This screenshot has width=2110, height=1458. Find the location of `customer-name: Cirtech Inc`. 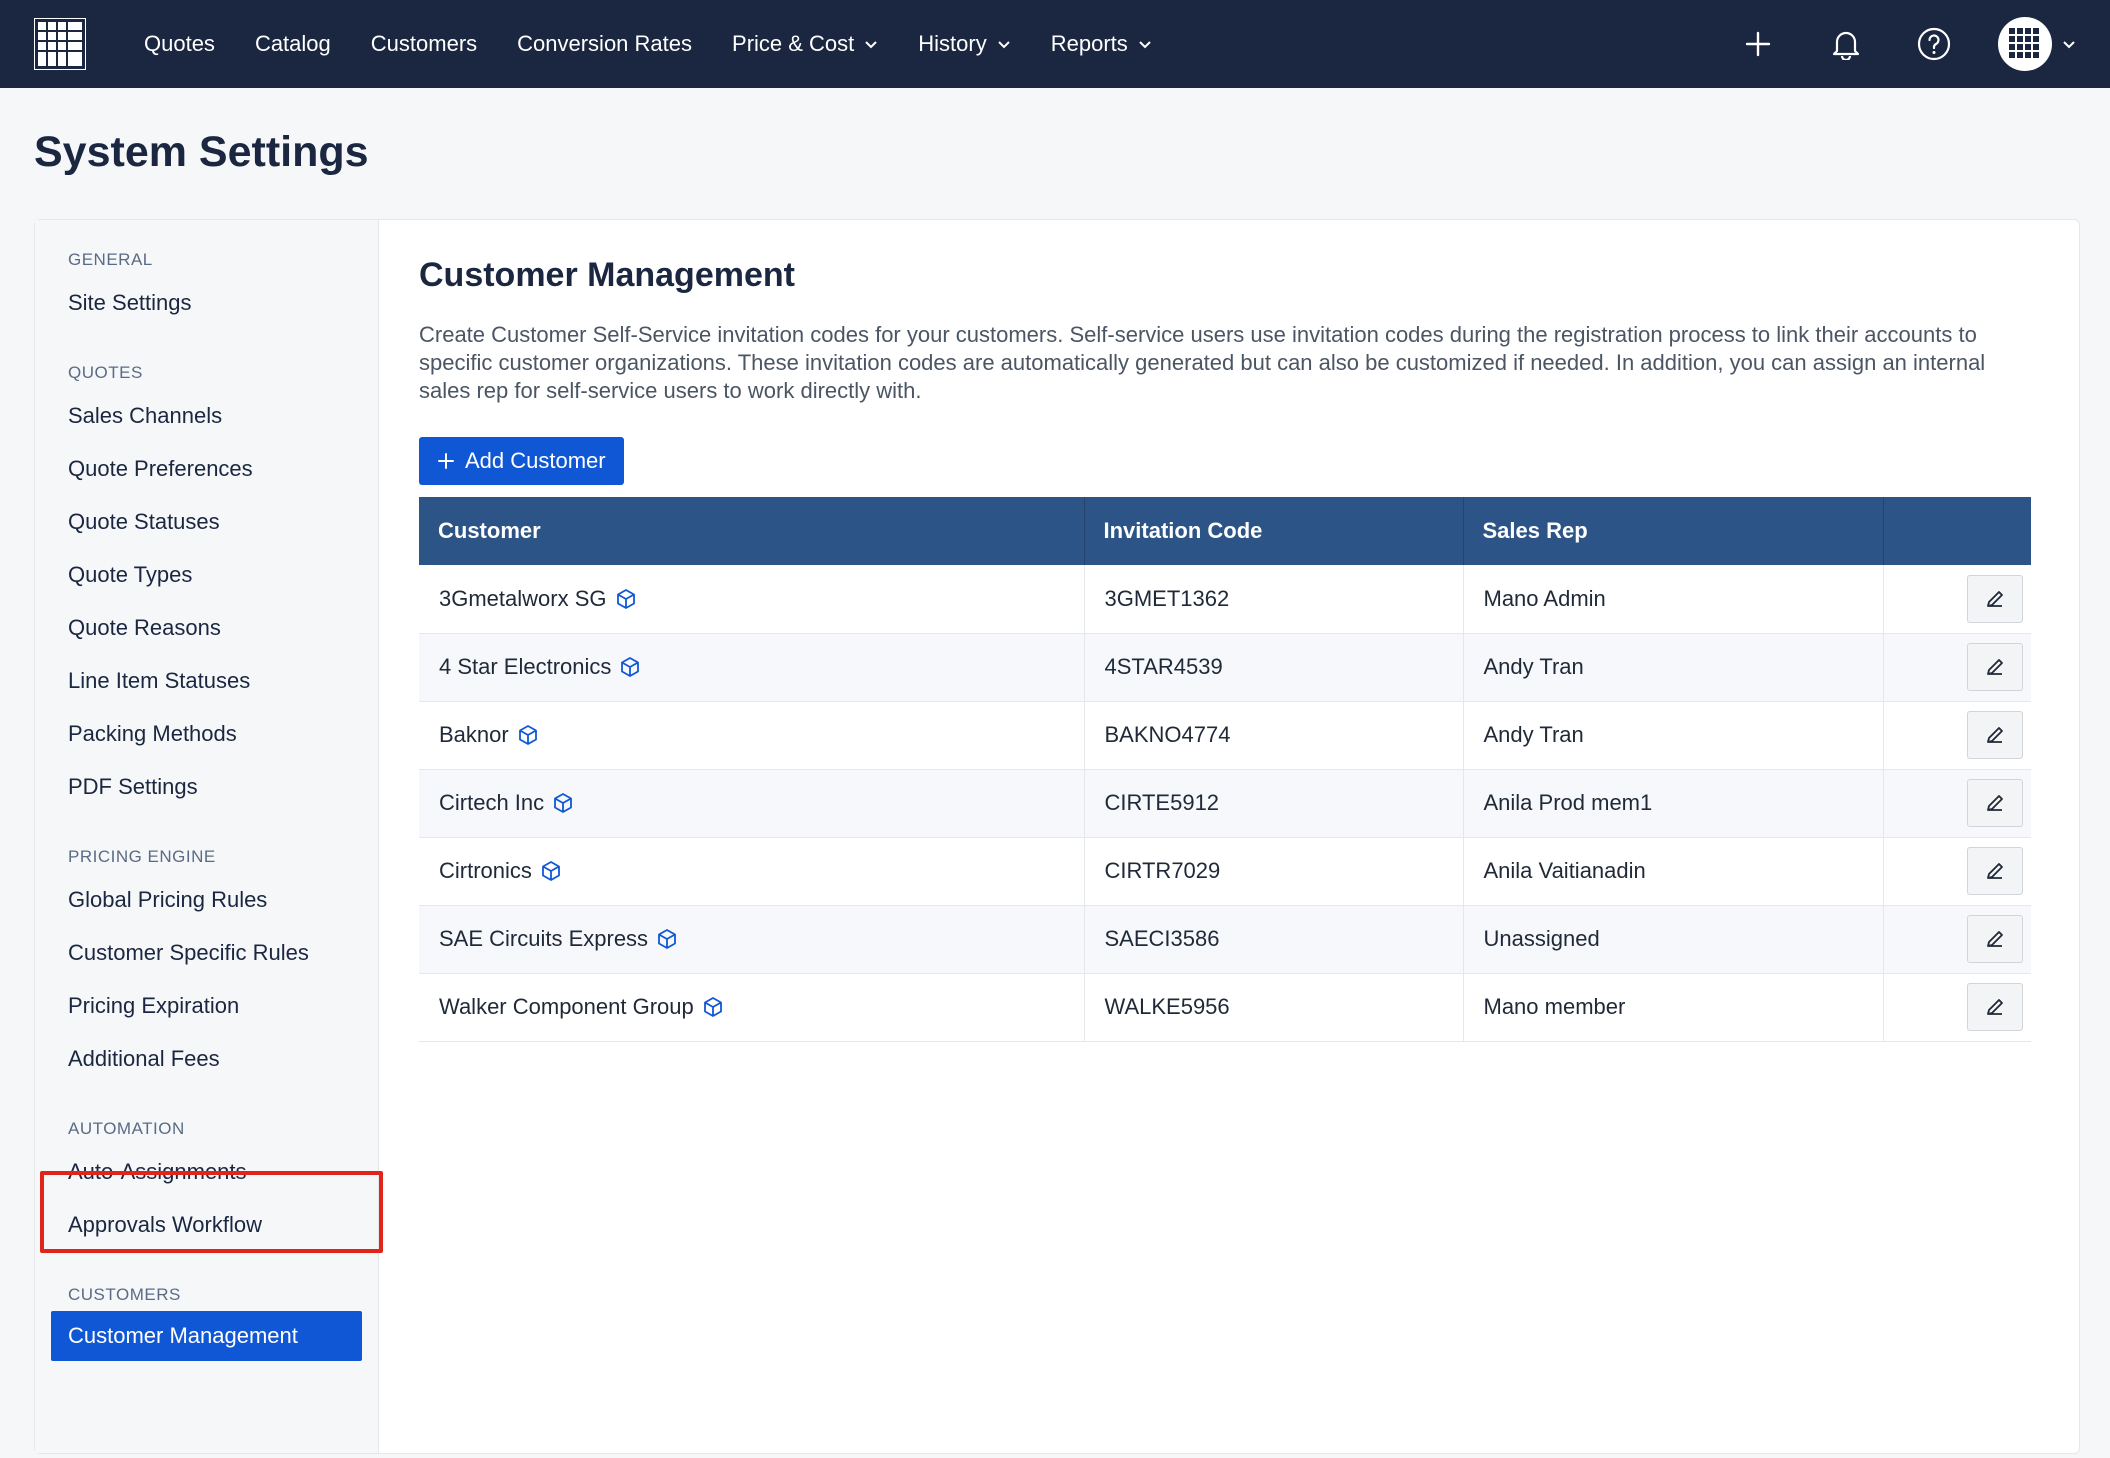

customer-name: Cirtech Inc is located at coordinates (491, 803).